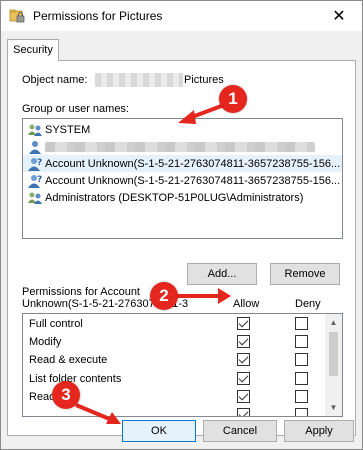  I want to click on step-marker-3: 3, so click(66, 395).